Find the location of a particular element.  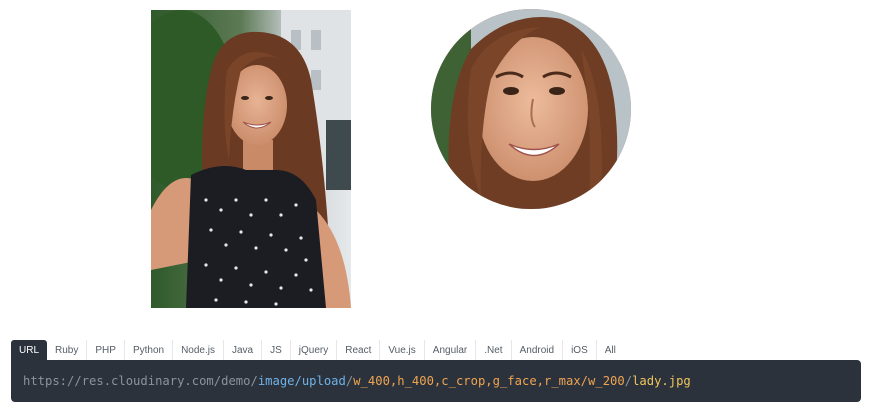

url-transformations: w_400,h_400,c_crop,g_face,r_max/w_200 is located at coordinates (489, 381).